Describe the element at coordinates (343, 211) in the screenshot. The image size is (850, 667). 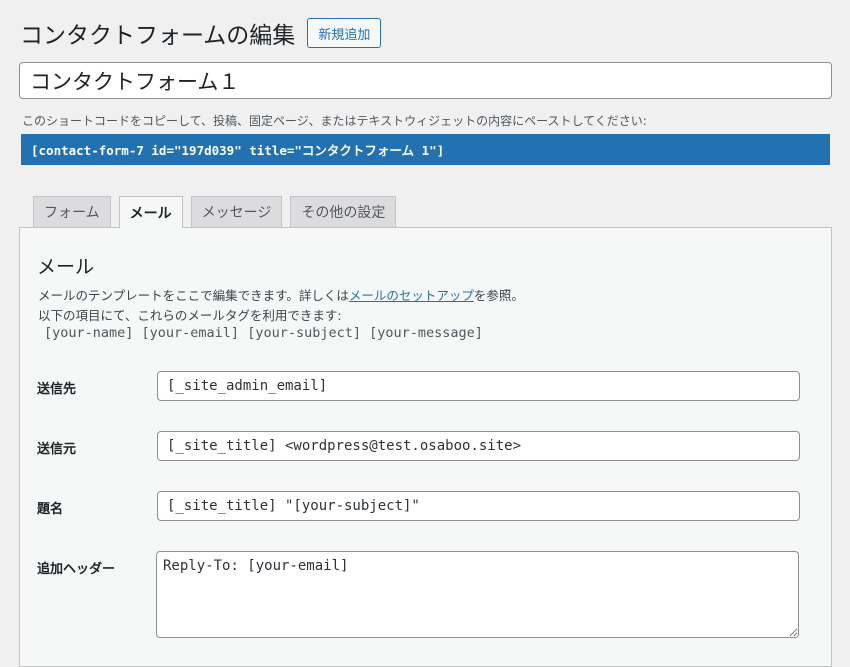
I see `tab-additional-settings: その他の設定` at that location.